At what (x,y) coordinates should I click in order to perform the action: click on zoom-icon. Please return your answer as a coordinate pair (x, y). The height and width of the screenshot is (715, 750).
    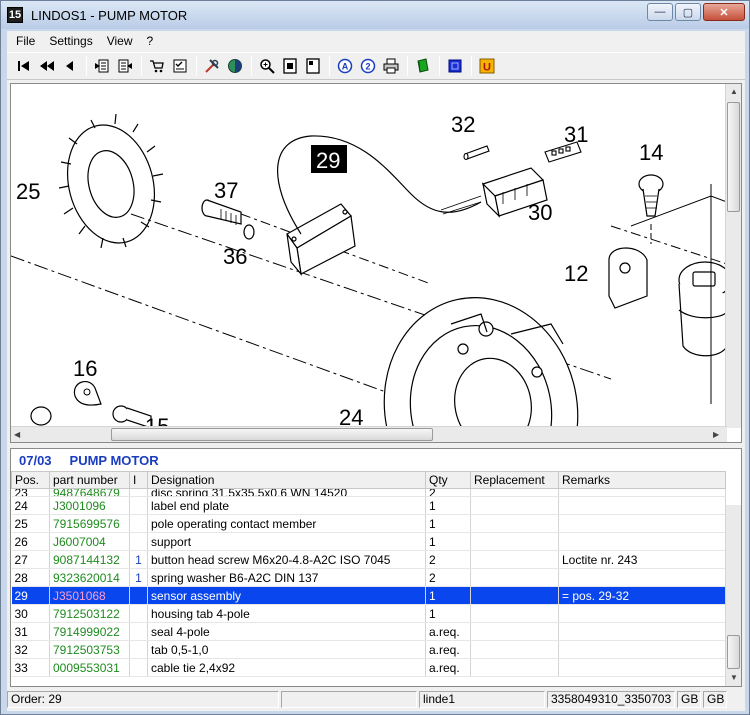
    Looking at the image, I should click on (267, 66).